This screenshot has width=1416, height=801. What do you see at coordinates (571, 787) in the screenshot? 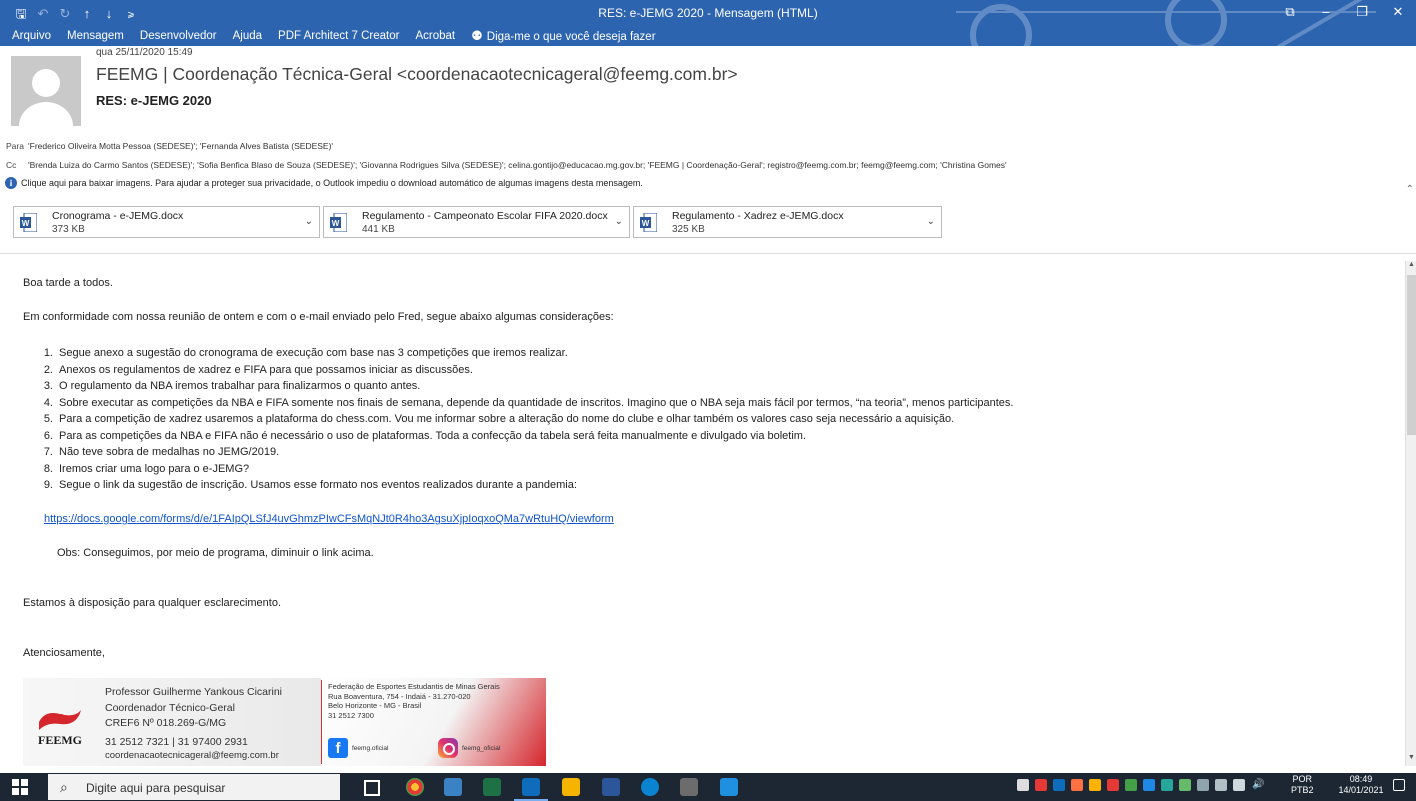
I see `file-explorer-icon` at bounding box center [571, 787].